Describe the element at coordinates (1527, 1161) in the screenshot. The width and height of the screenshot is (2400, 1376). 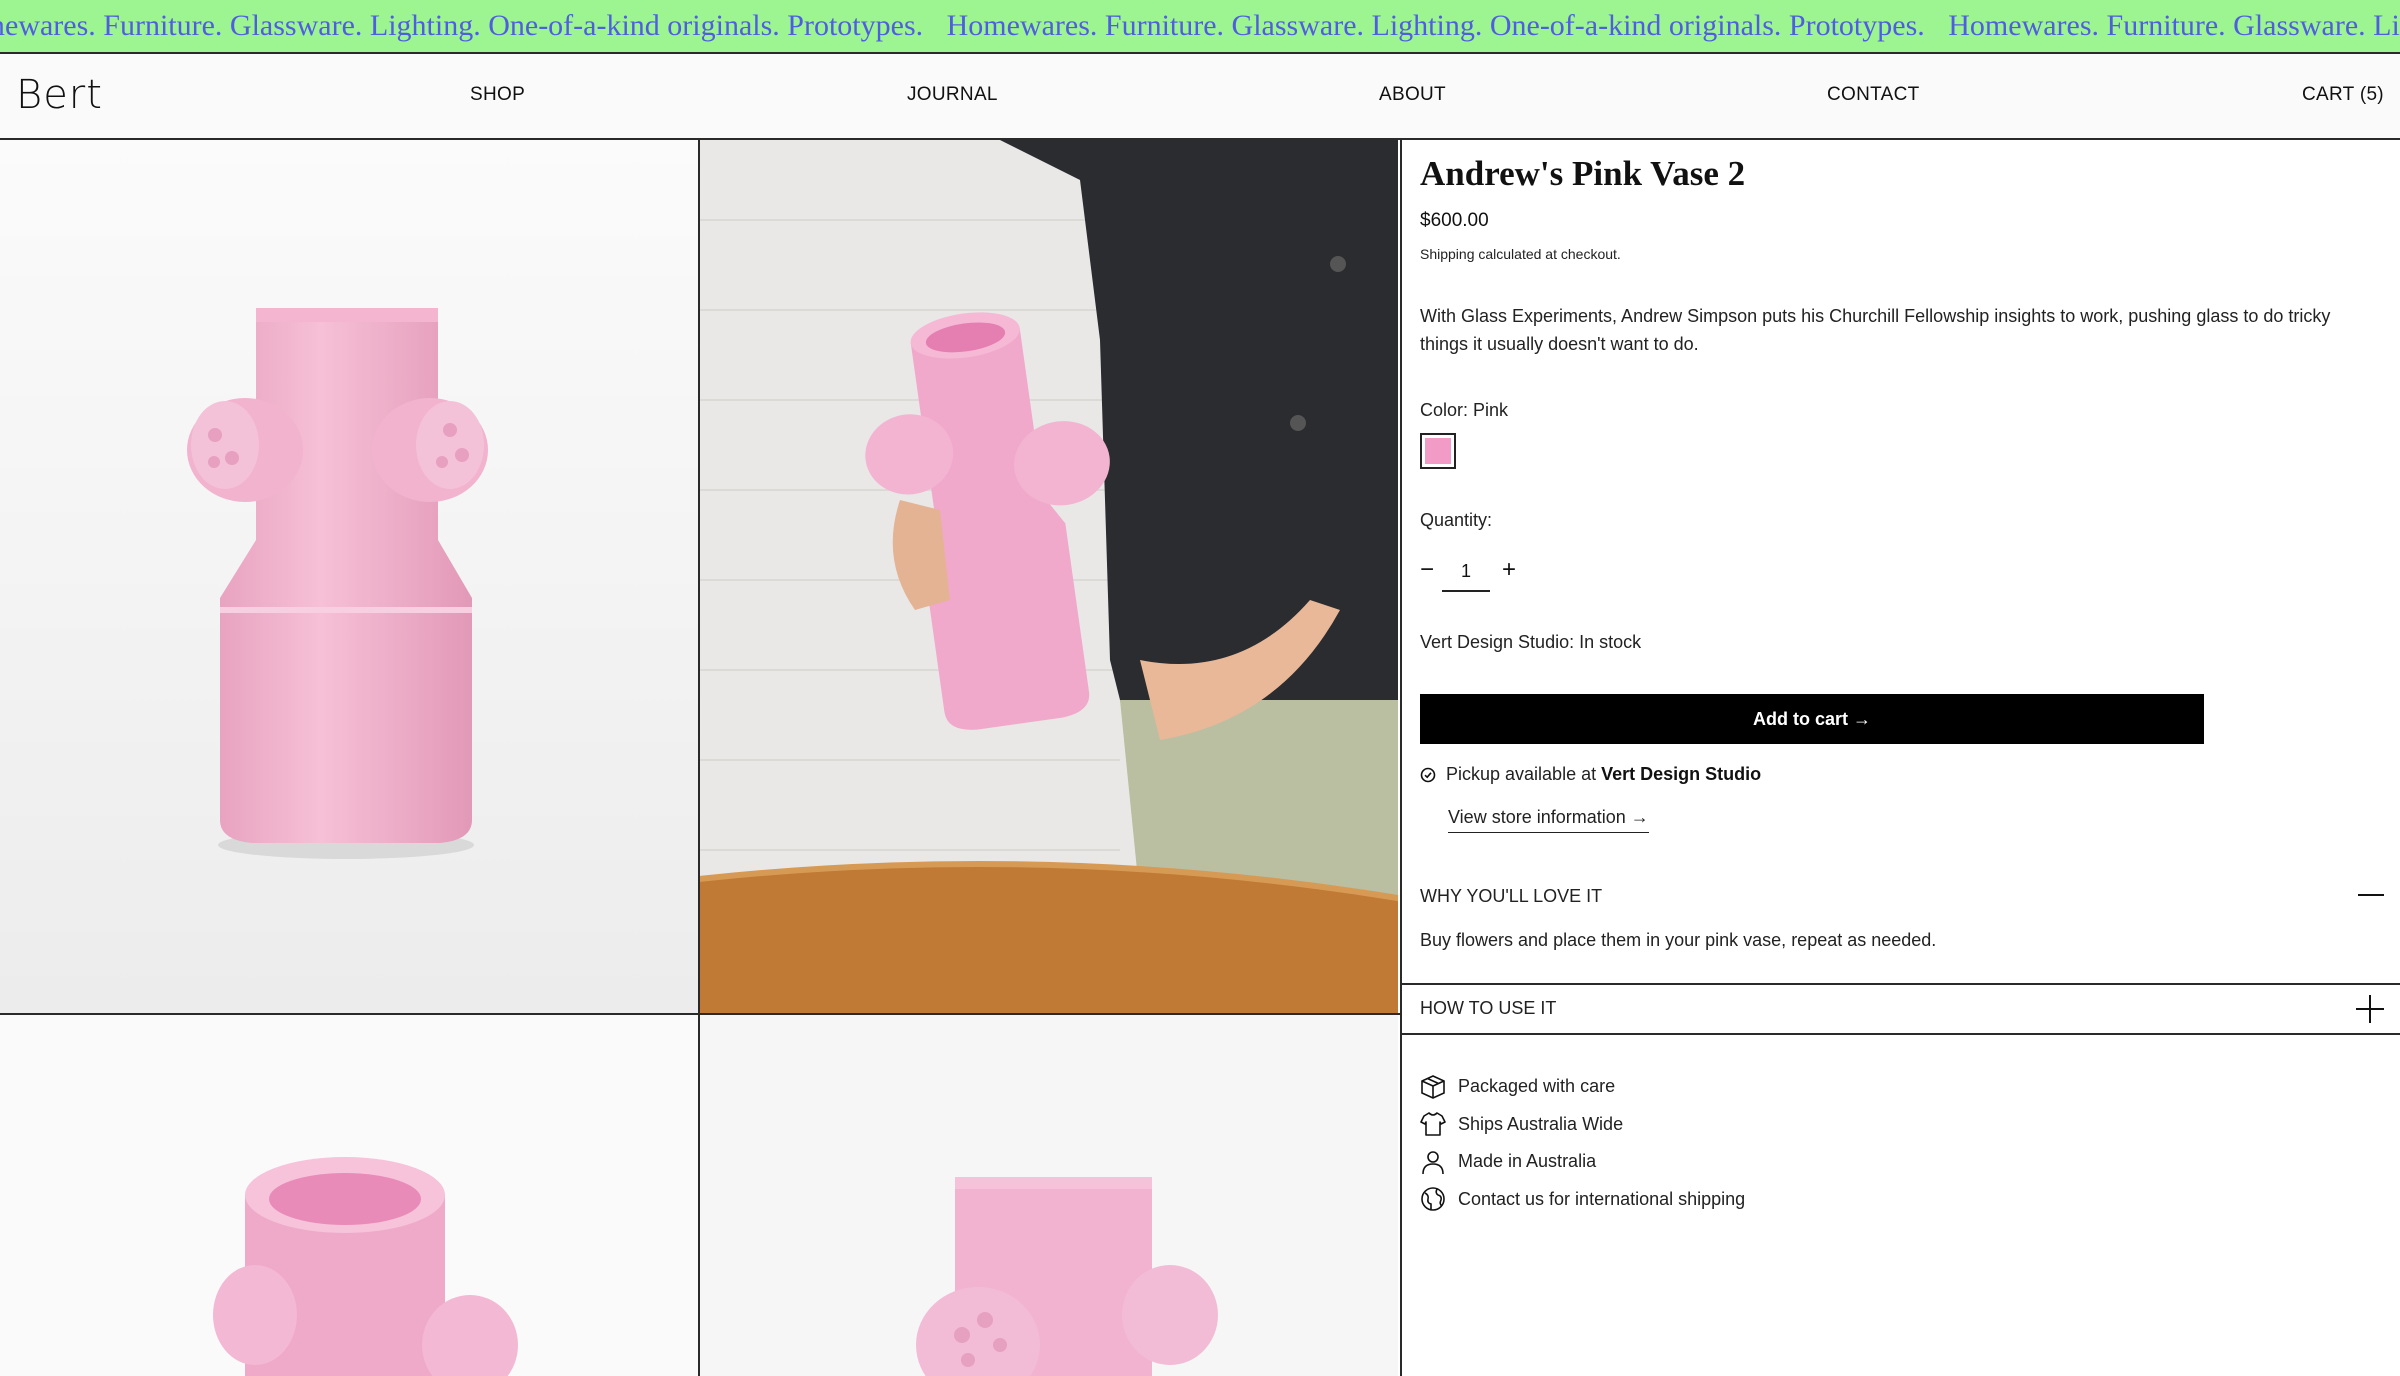
I see `feature-label: Made in Australia` at that location.